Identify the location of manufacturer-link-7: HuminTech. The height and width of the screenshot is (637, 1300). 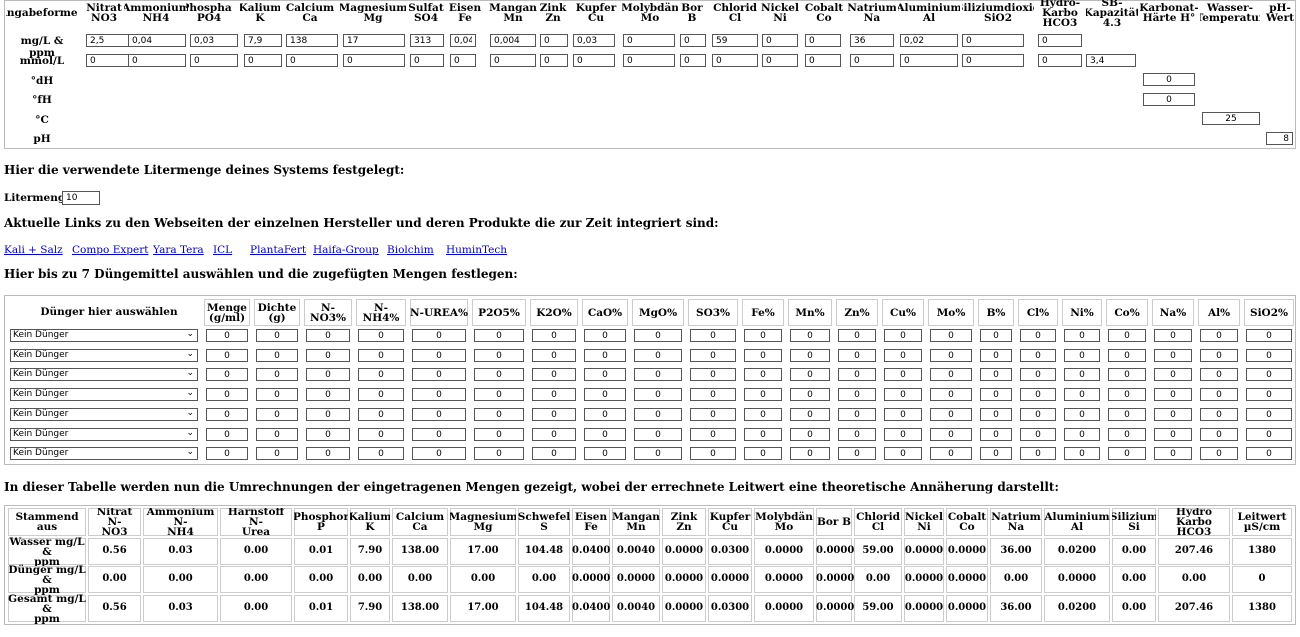
(476, 250).